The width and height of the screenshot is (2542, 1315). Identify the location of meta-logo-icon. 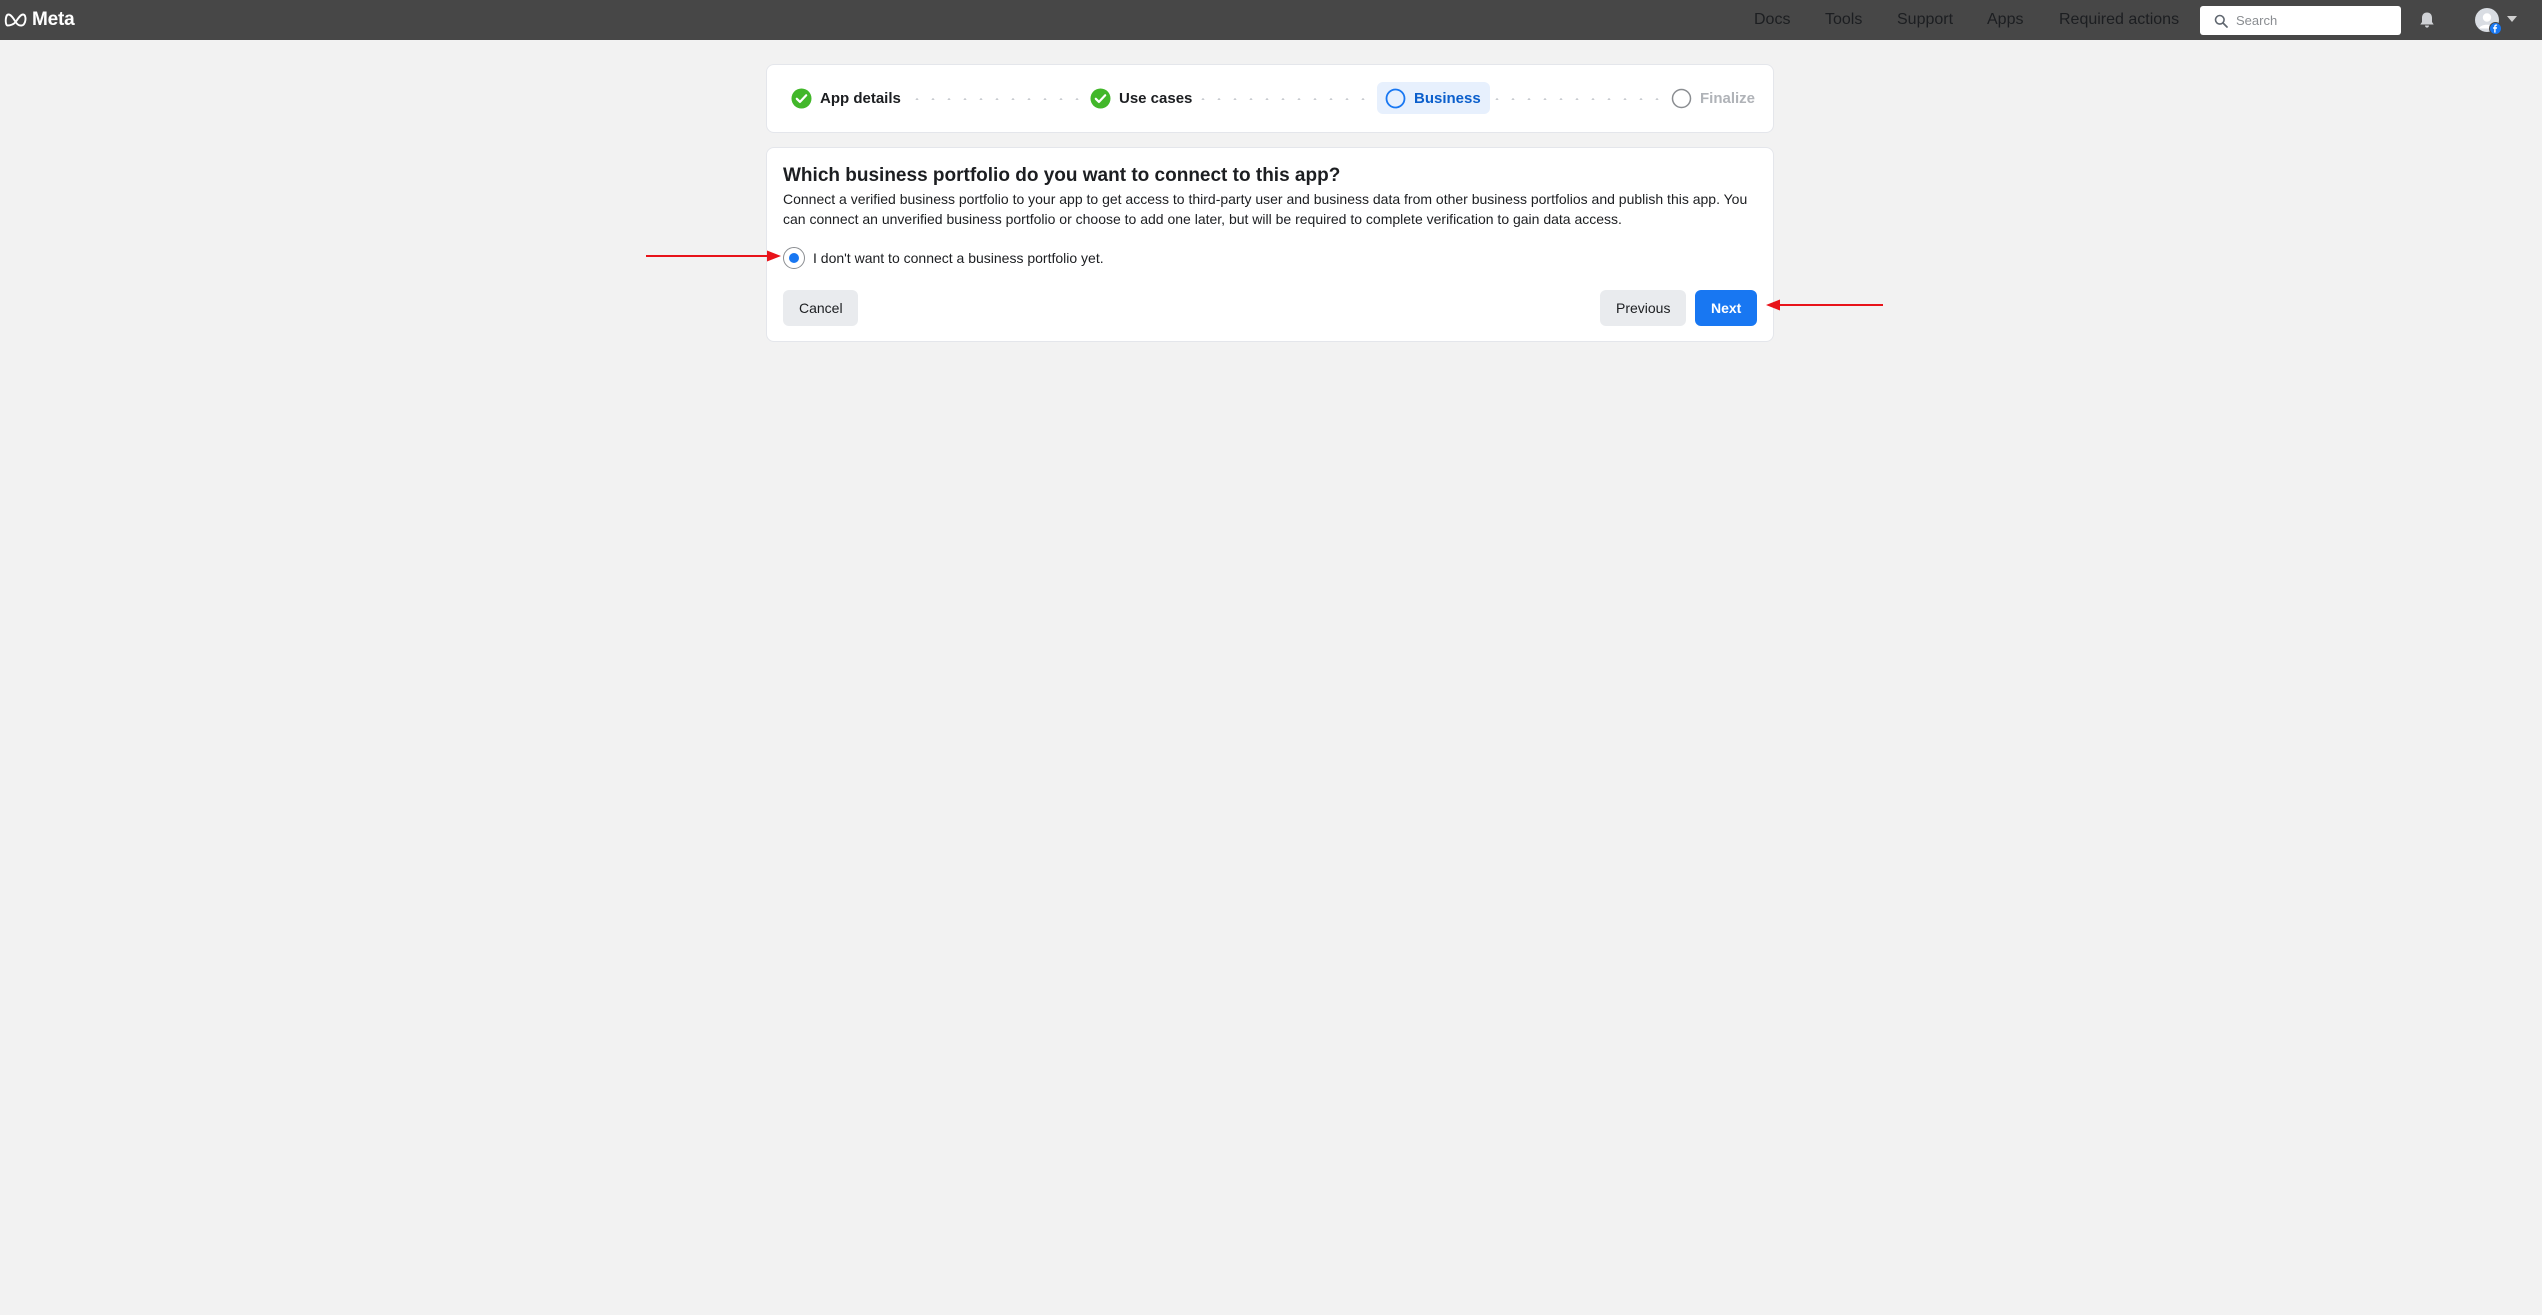
(15, 20).